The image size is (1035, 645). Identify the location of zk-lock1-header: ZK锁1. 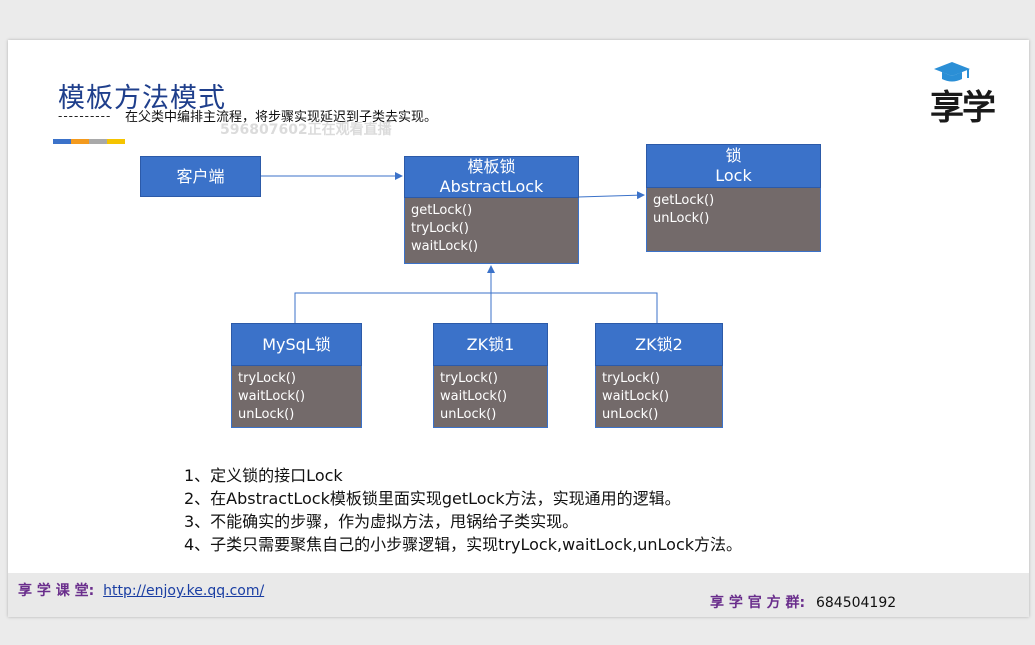
(490, 344).